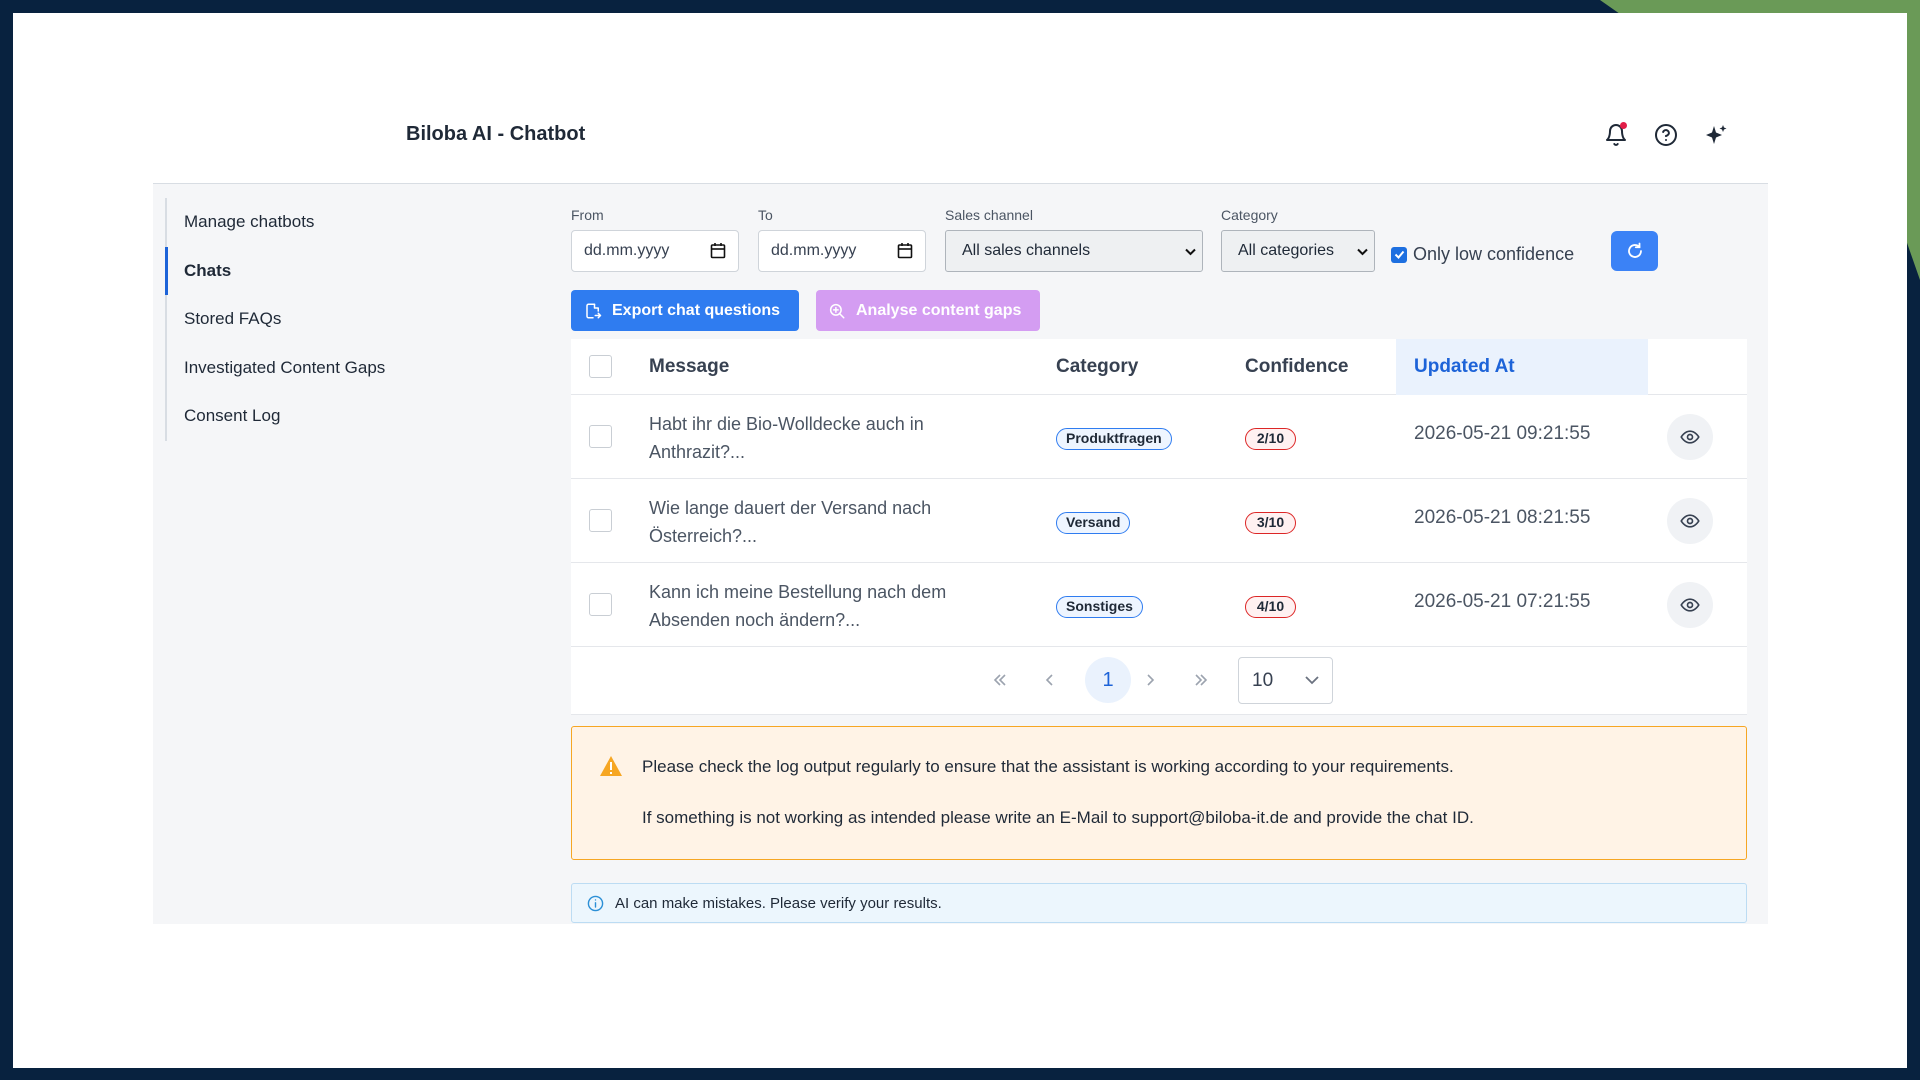 Image resolution: width=1920 pixels, height=1080 pixels. I want to click on sales-channel-label: Sales channel, so click(989, 215).